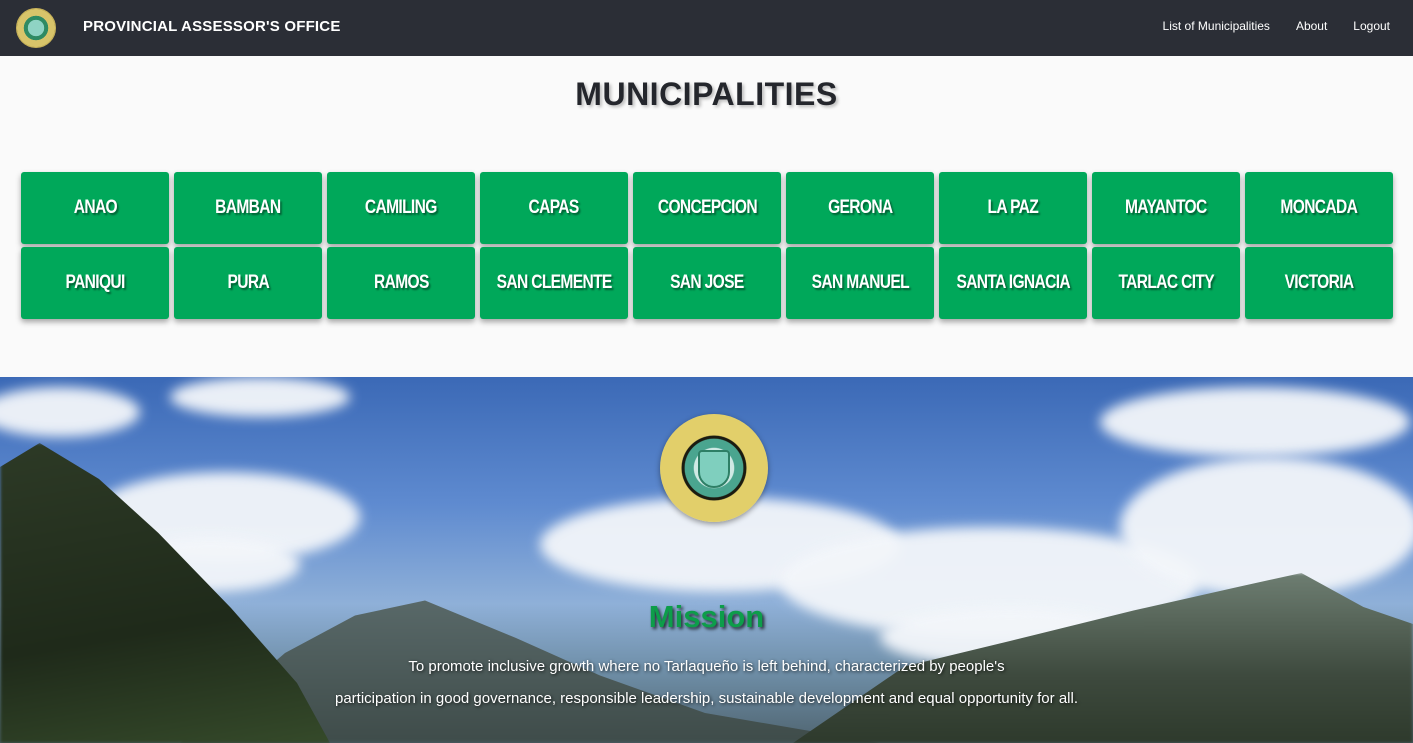  Describe the element at coordinates (707, 208) in the screenshot. I see `municipality-button-concepcion: CONCEPCION` at that location.